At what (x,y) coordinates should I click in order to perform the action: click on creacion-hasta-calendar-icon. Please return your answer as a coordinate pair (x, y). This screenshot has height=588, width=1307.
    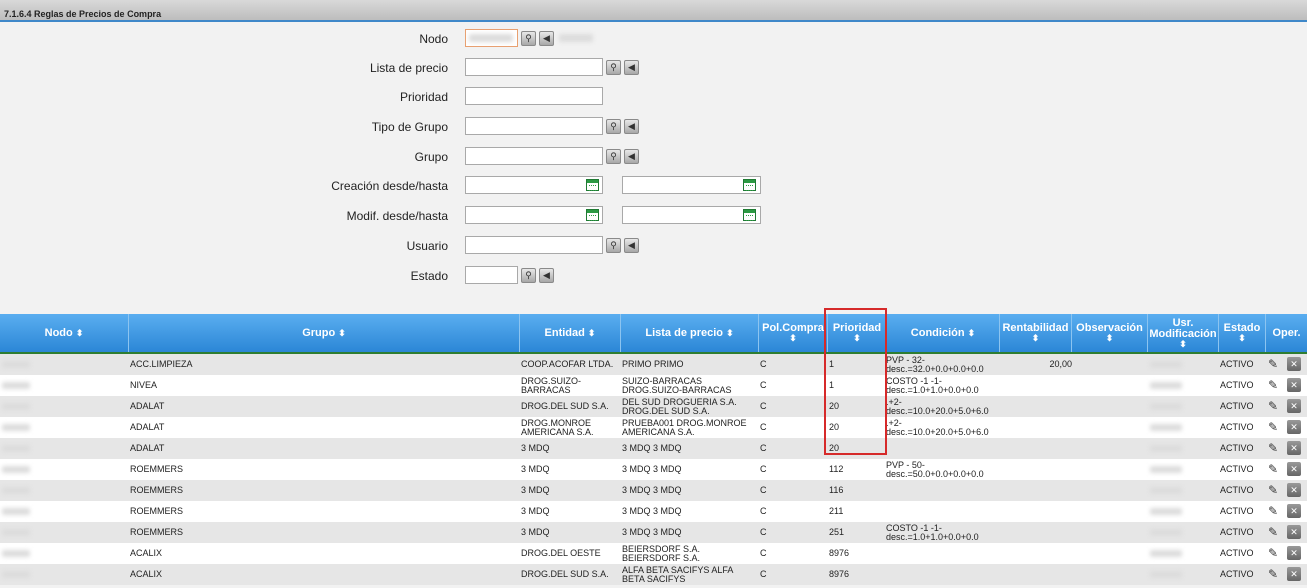
    Looking at the image, I should click on (749, 185).